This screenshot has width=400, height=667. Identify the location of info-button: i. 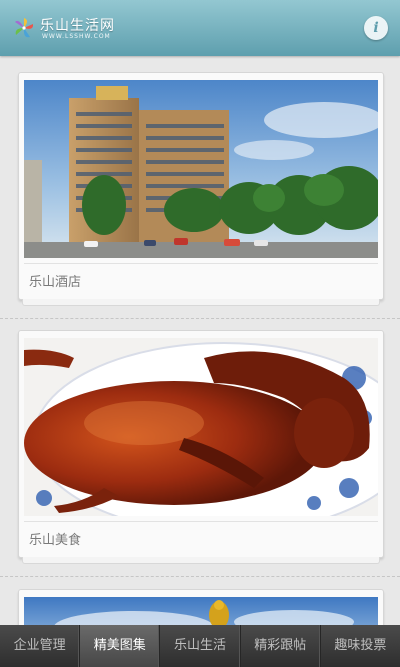
(376, 28).